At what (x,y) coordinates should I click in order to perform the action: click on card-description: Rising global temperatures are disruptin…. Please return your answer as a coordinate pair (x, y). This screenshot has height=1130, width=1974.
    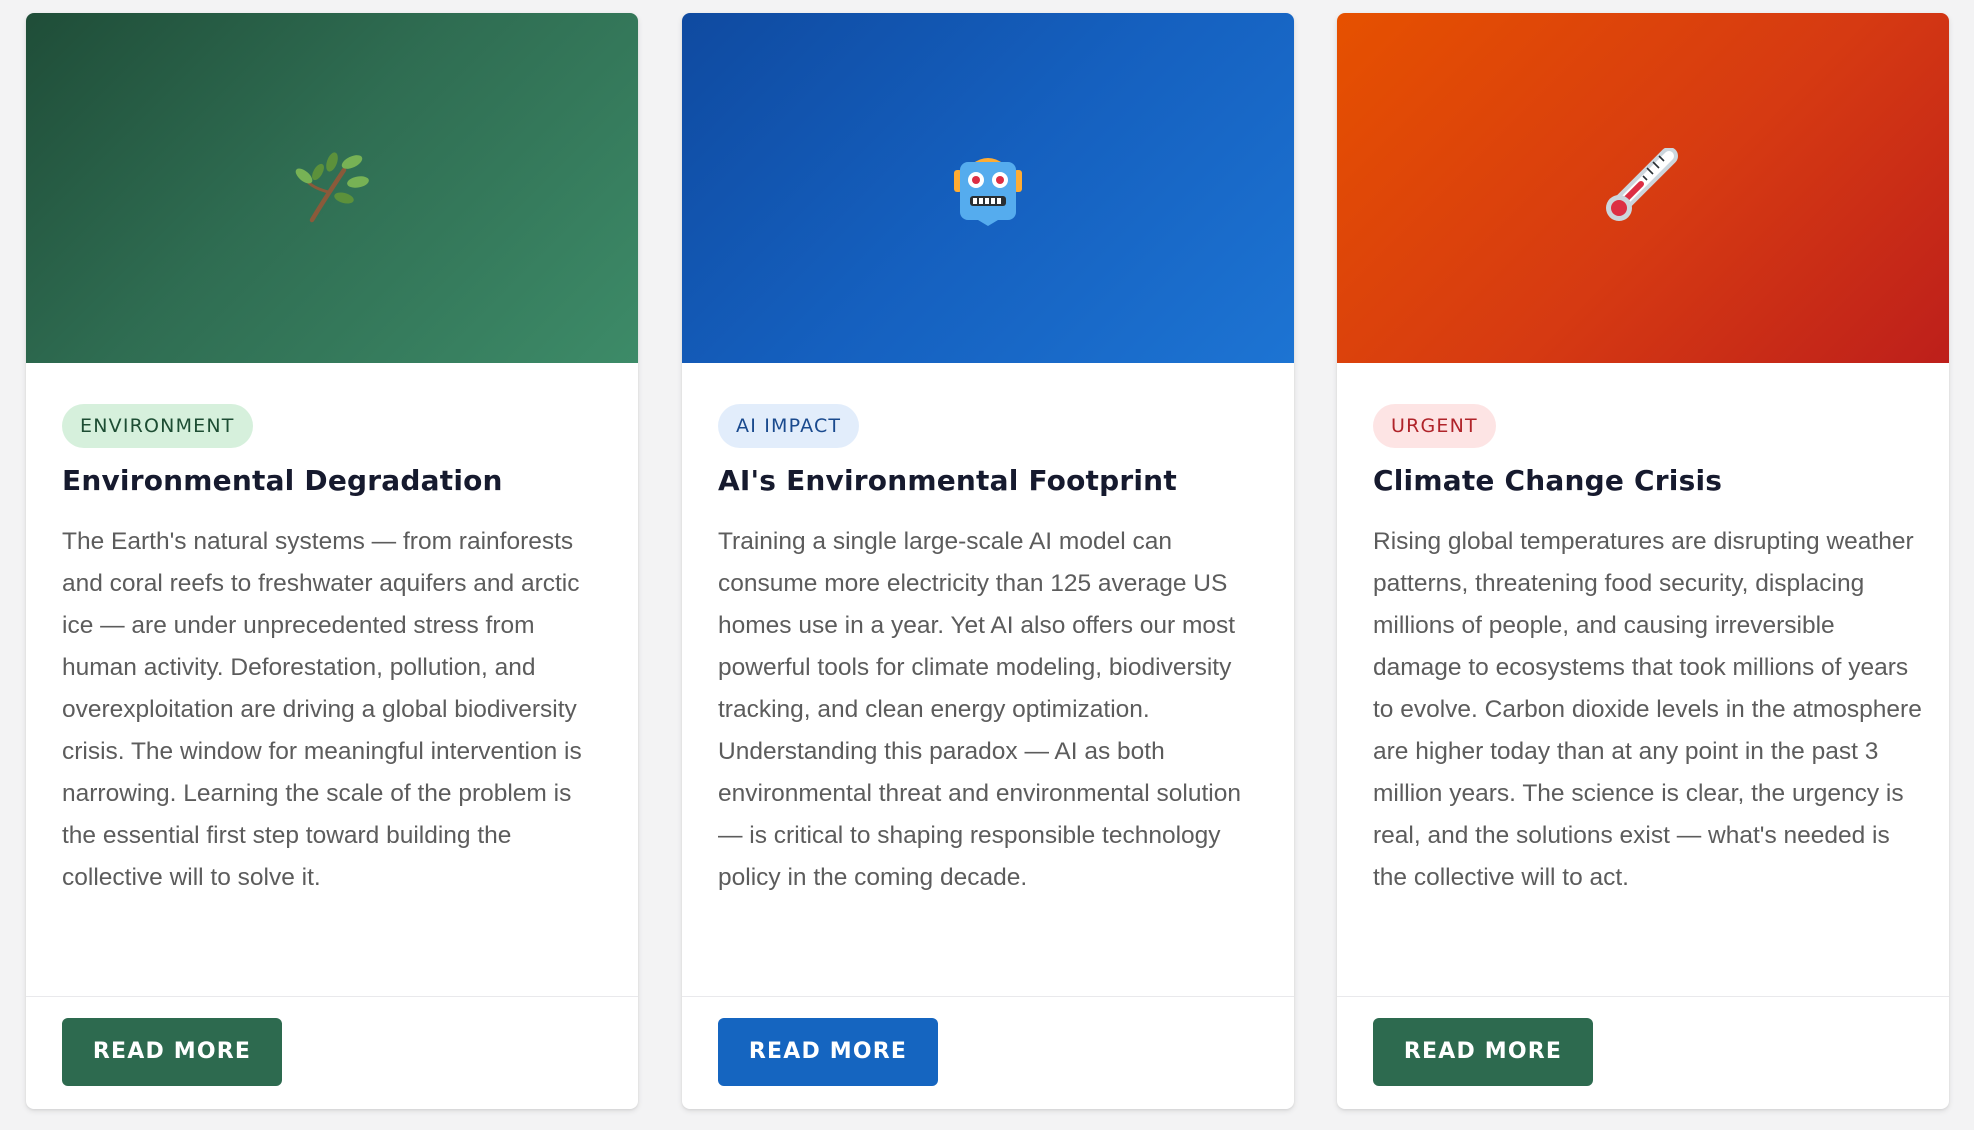
    Looking at the image, I should click on (1647, 709).